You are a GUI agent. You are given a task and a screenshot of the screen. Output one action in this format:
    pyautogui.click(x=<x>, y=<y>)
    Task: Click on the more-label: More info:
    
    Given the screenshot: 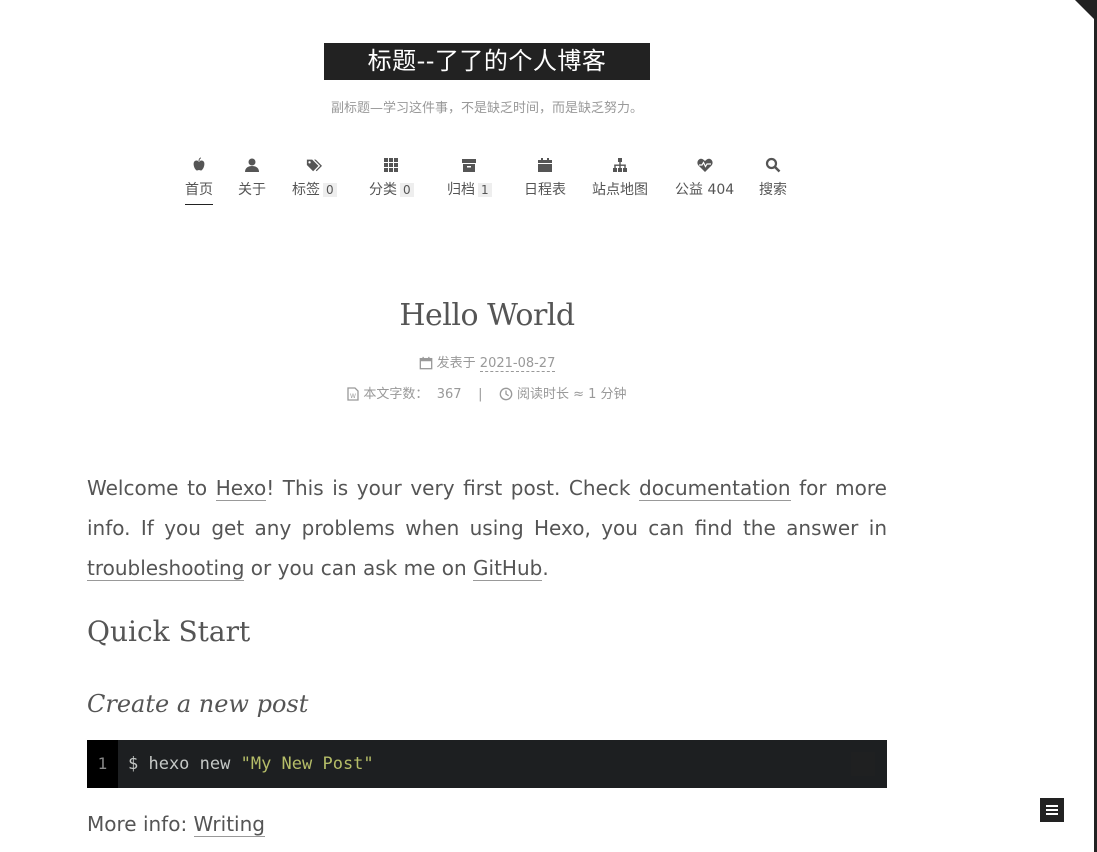 What is the action you would take?
    pyautogui.click(x=140, y=824)
    